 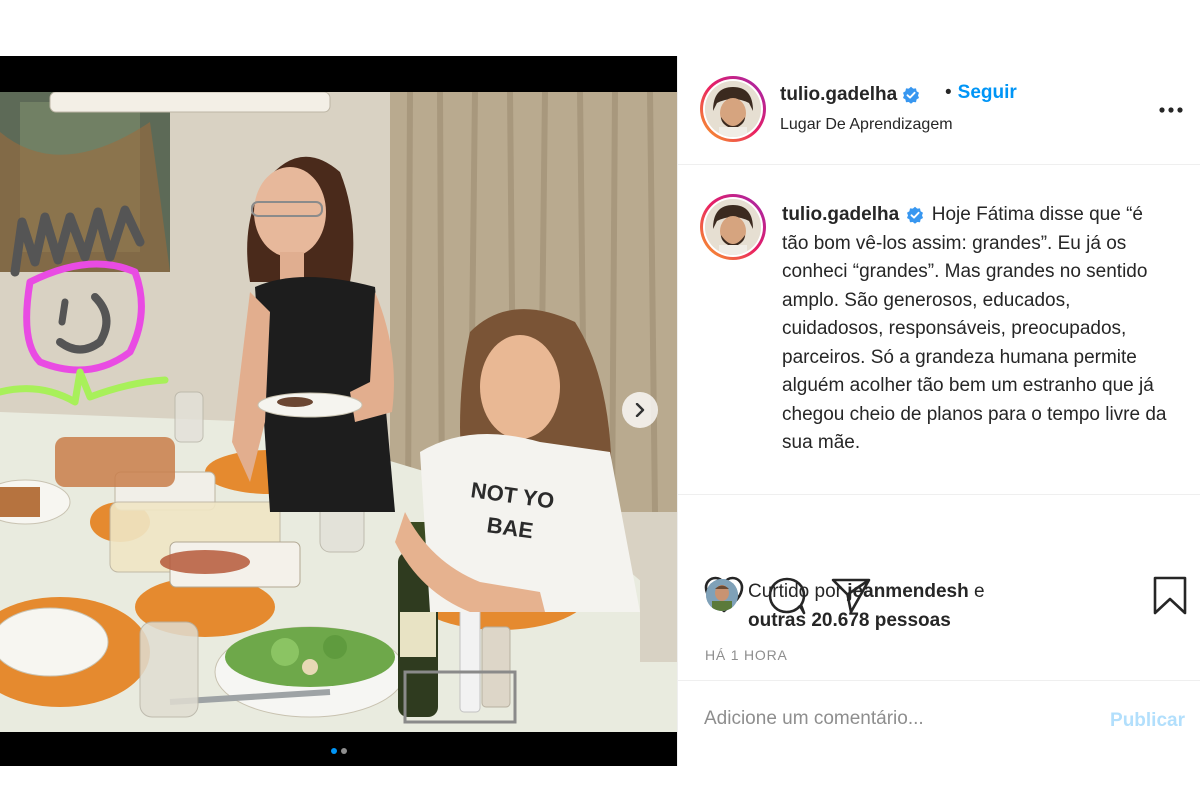 I want to click on caption-username: tulio.gadelha, so click(x=840, y=214).